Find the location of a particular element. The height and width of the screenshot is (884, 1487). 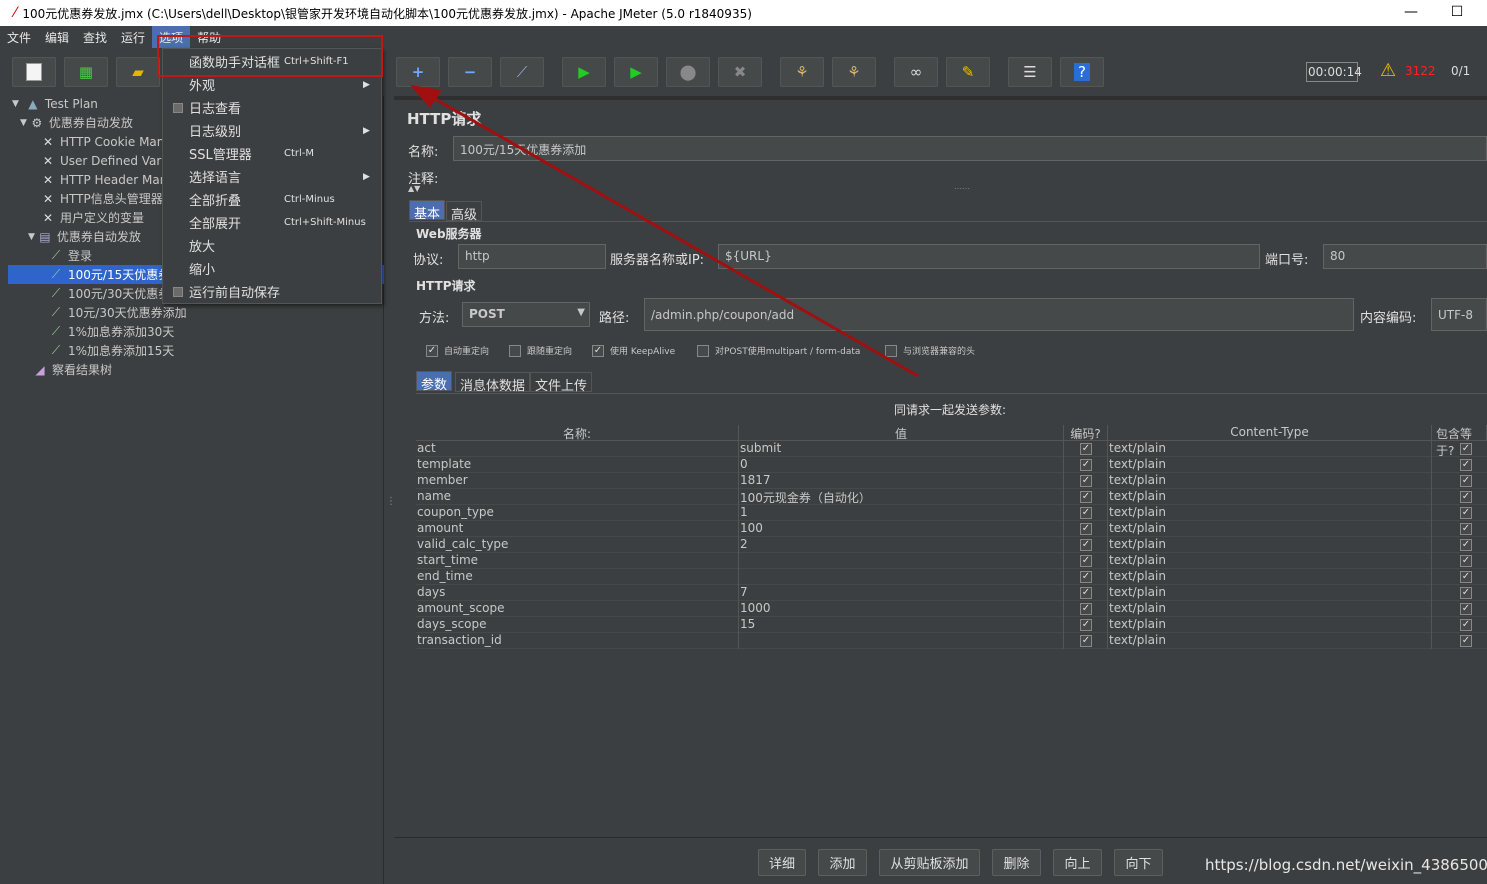

param-value: 1817 is located at coordinates (901, 481).